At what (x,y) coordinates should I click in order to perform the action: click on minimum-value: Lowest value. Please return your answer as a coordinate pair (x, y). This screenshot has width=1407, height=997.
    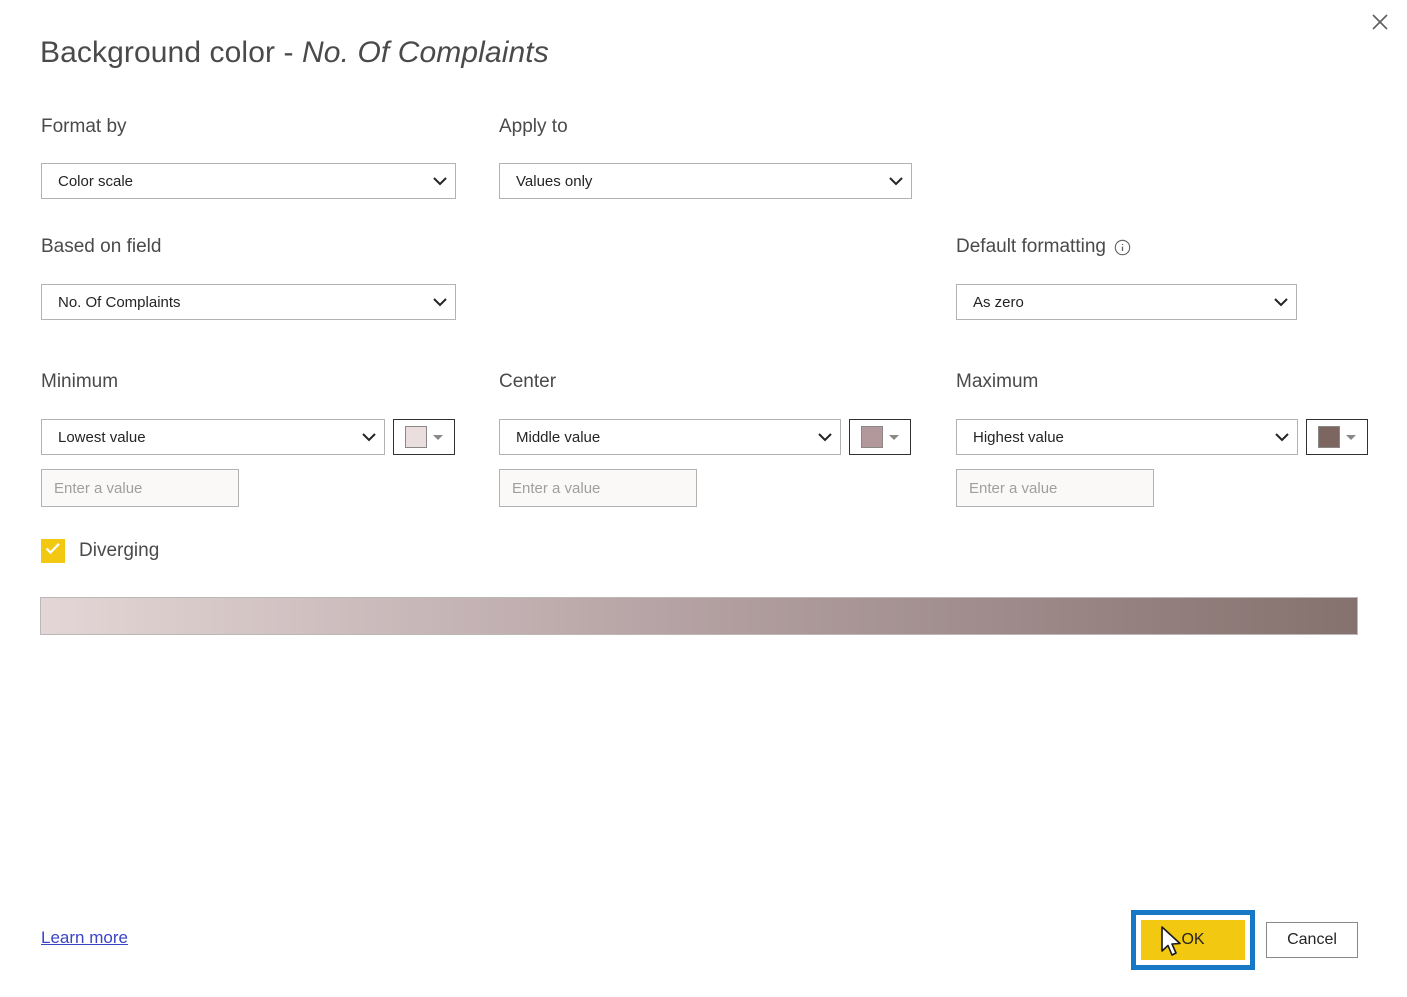
    Looking at the image, I should click on (102, 437).